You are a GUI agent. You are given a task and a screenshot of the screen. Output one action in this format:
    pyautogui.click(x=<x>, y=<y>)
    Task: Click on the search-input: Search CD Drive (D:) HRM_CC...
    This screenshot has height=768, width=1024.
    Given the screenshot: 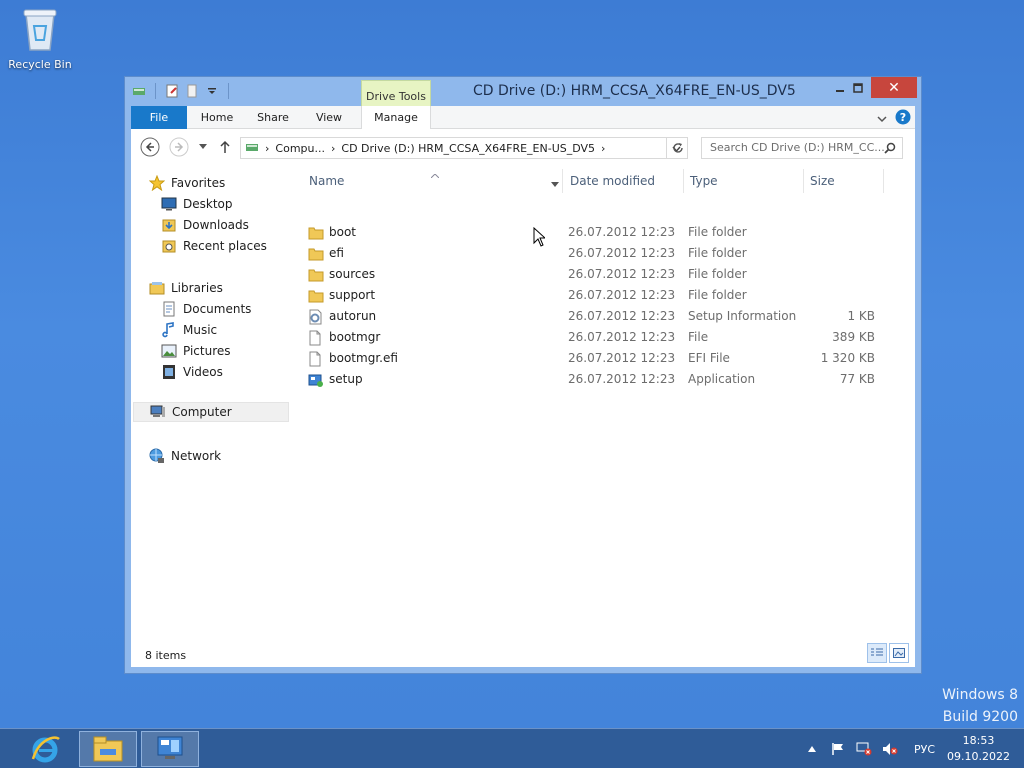 What is the action you would take?
    pyautogui.click(x=802, y=148)
    